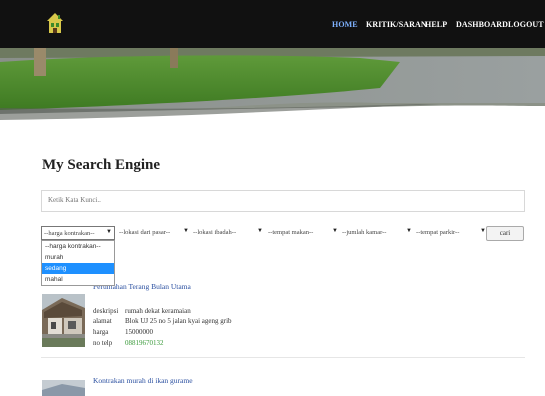 Image resolution: width=545 pixels, height=396 pixels. I want to click on field-label-no-telp: no telp, so click(103, 343).